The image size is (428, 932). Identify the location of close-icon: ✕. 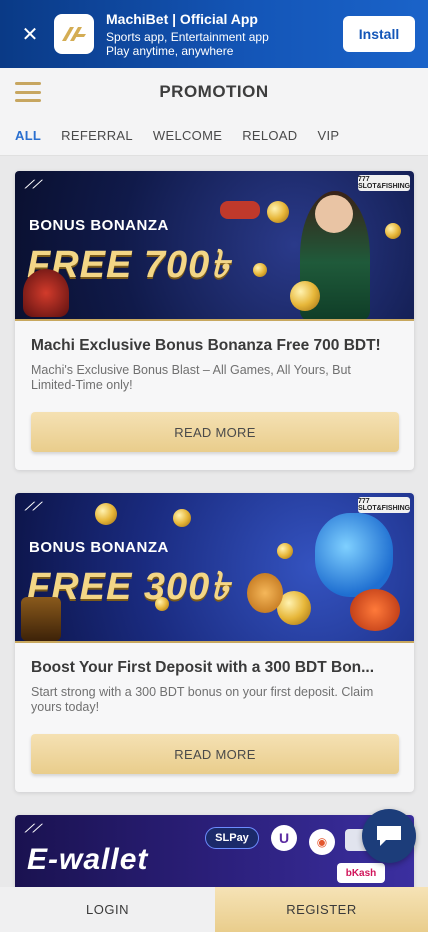
(30, 34).